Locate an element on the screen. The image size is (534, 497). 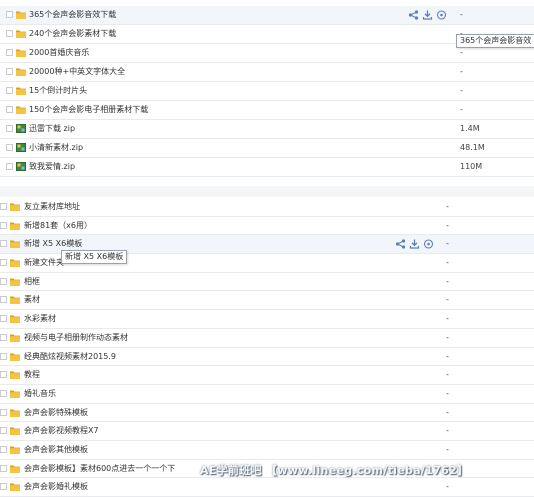
list-item: 会声会影特殊模板 - is located at coordinates (267, 413).